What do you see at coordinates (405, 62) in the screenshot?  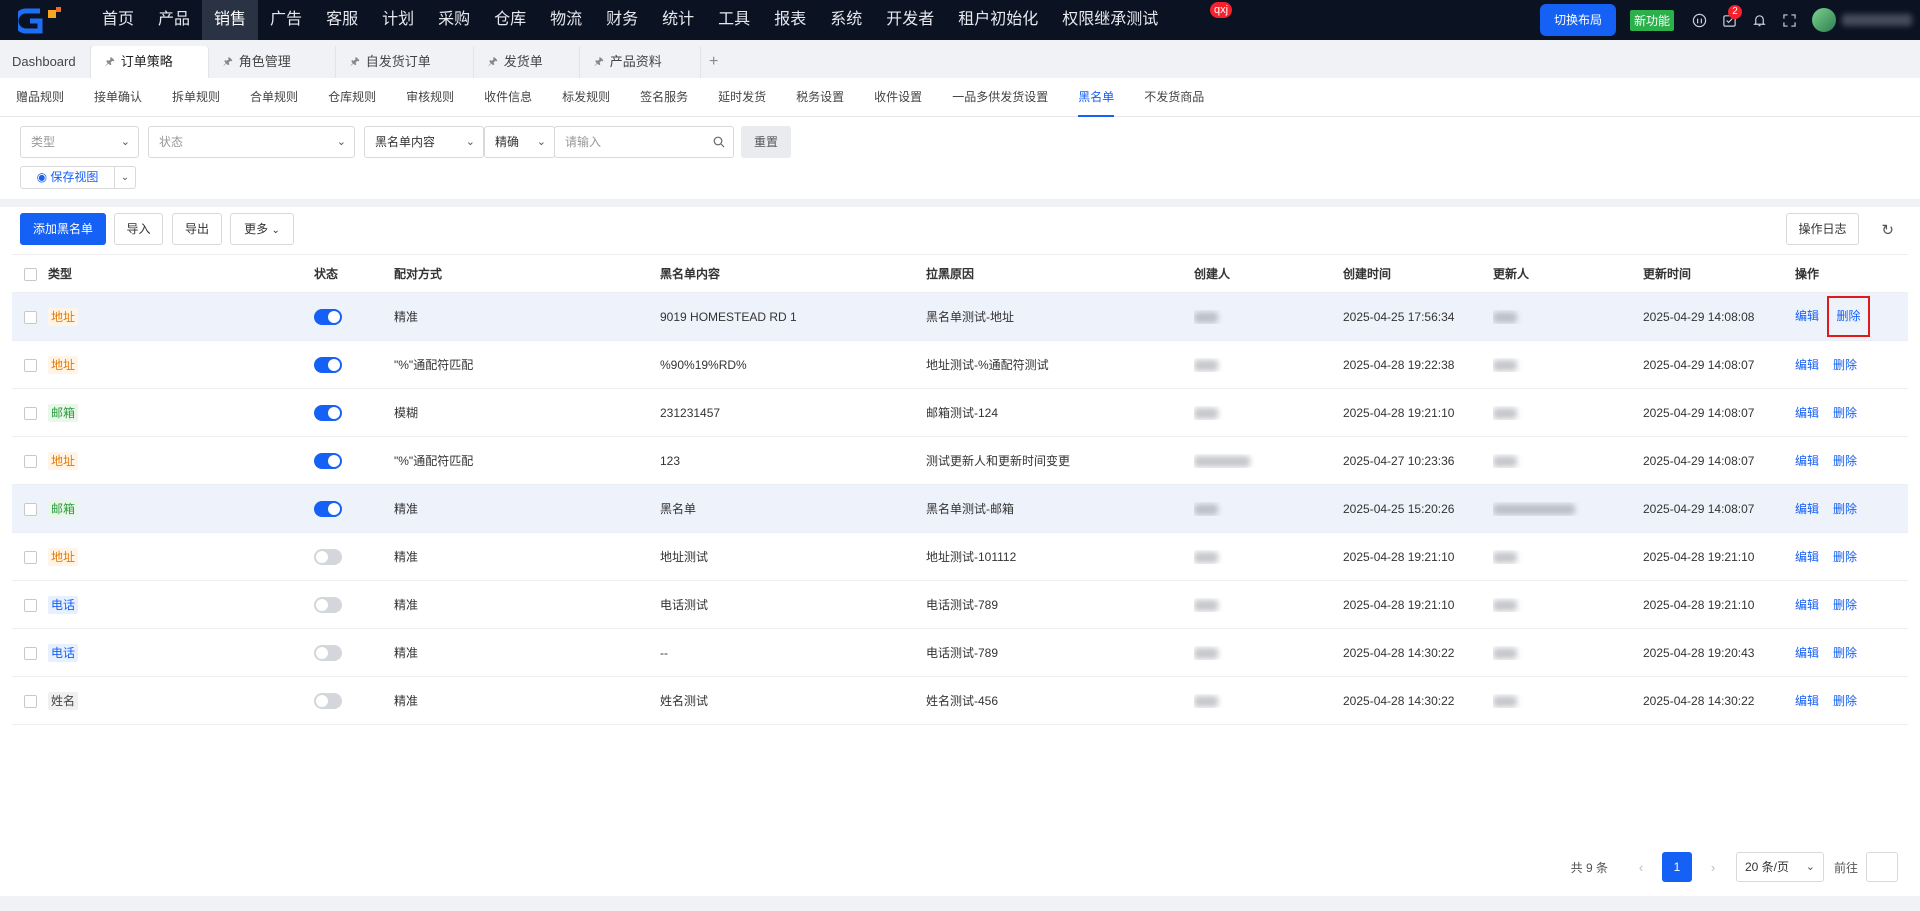 I see `tab-self-ship-orders: 🖈 自发货订单` at bounding box center [405, 62].